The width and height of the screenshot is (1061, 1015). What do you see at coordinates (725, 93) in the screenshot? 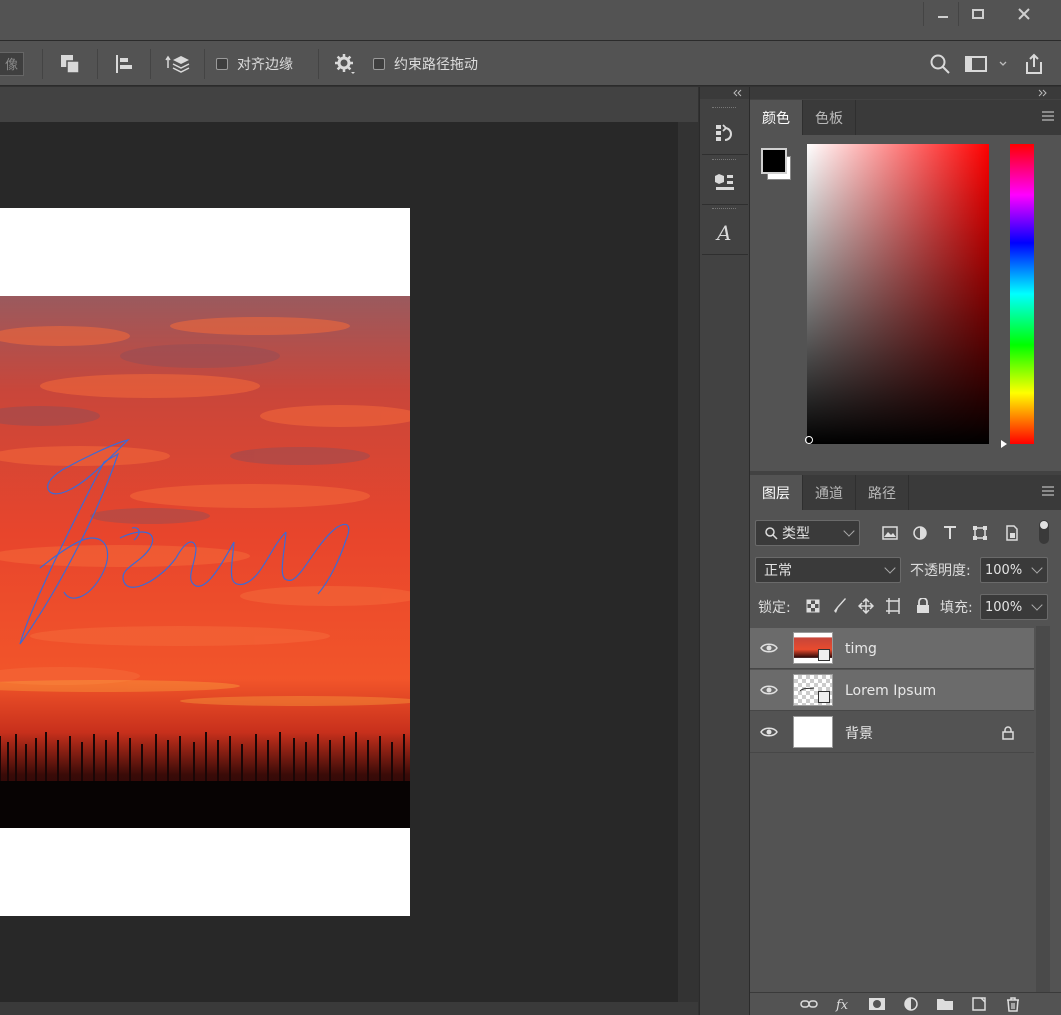
I see `dock-header` at bounding box center [725, 93].